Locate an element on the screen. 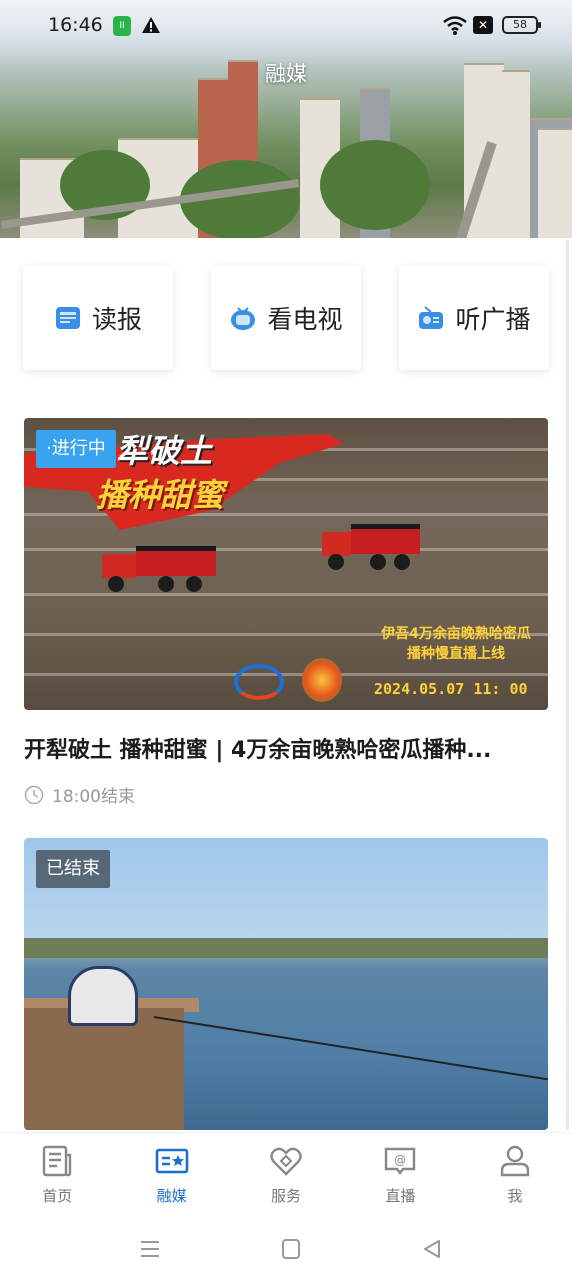 This screenshot has height=1280, width=572. user-icon is located at coordinates (515, 1161).